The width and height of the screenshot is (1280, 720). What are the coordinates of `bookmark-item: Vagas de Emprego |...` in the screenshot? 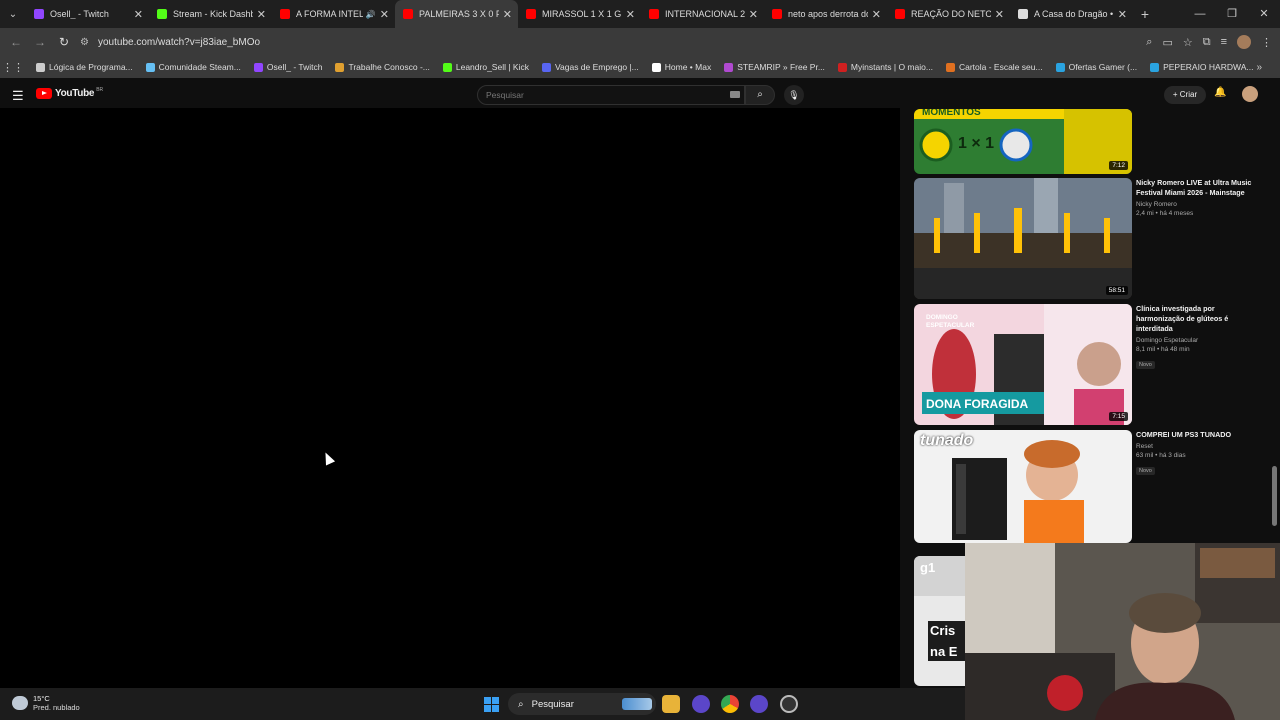 It's located at (590, 67).